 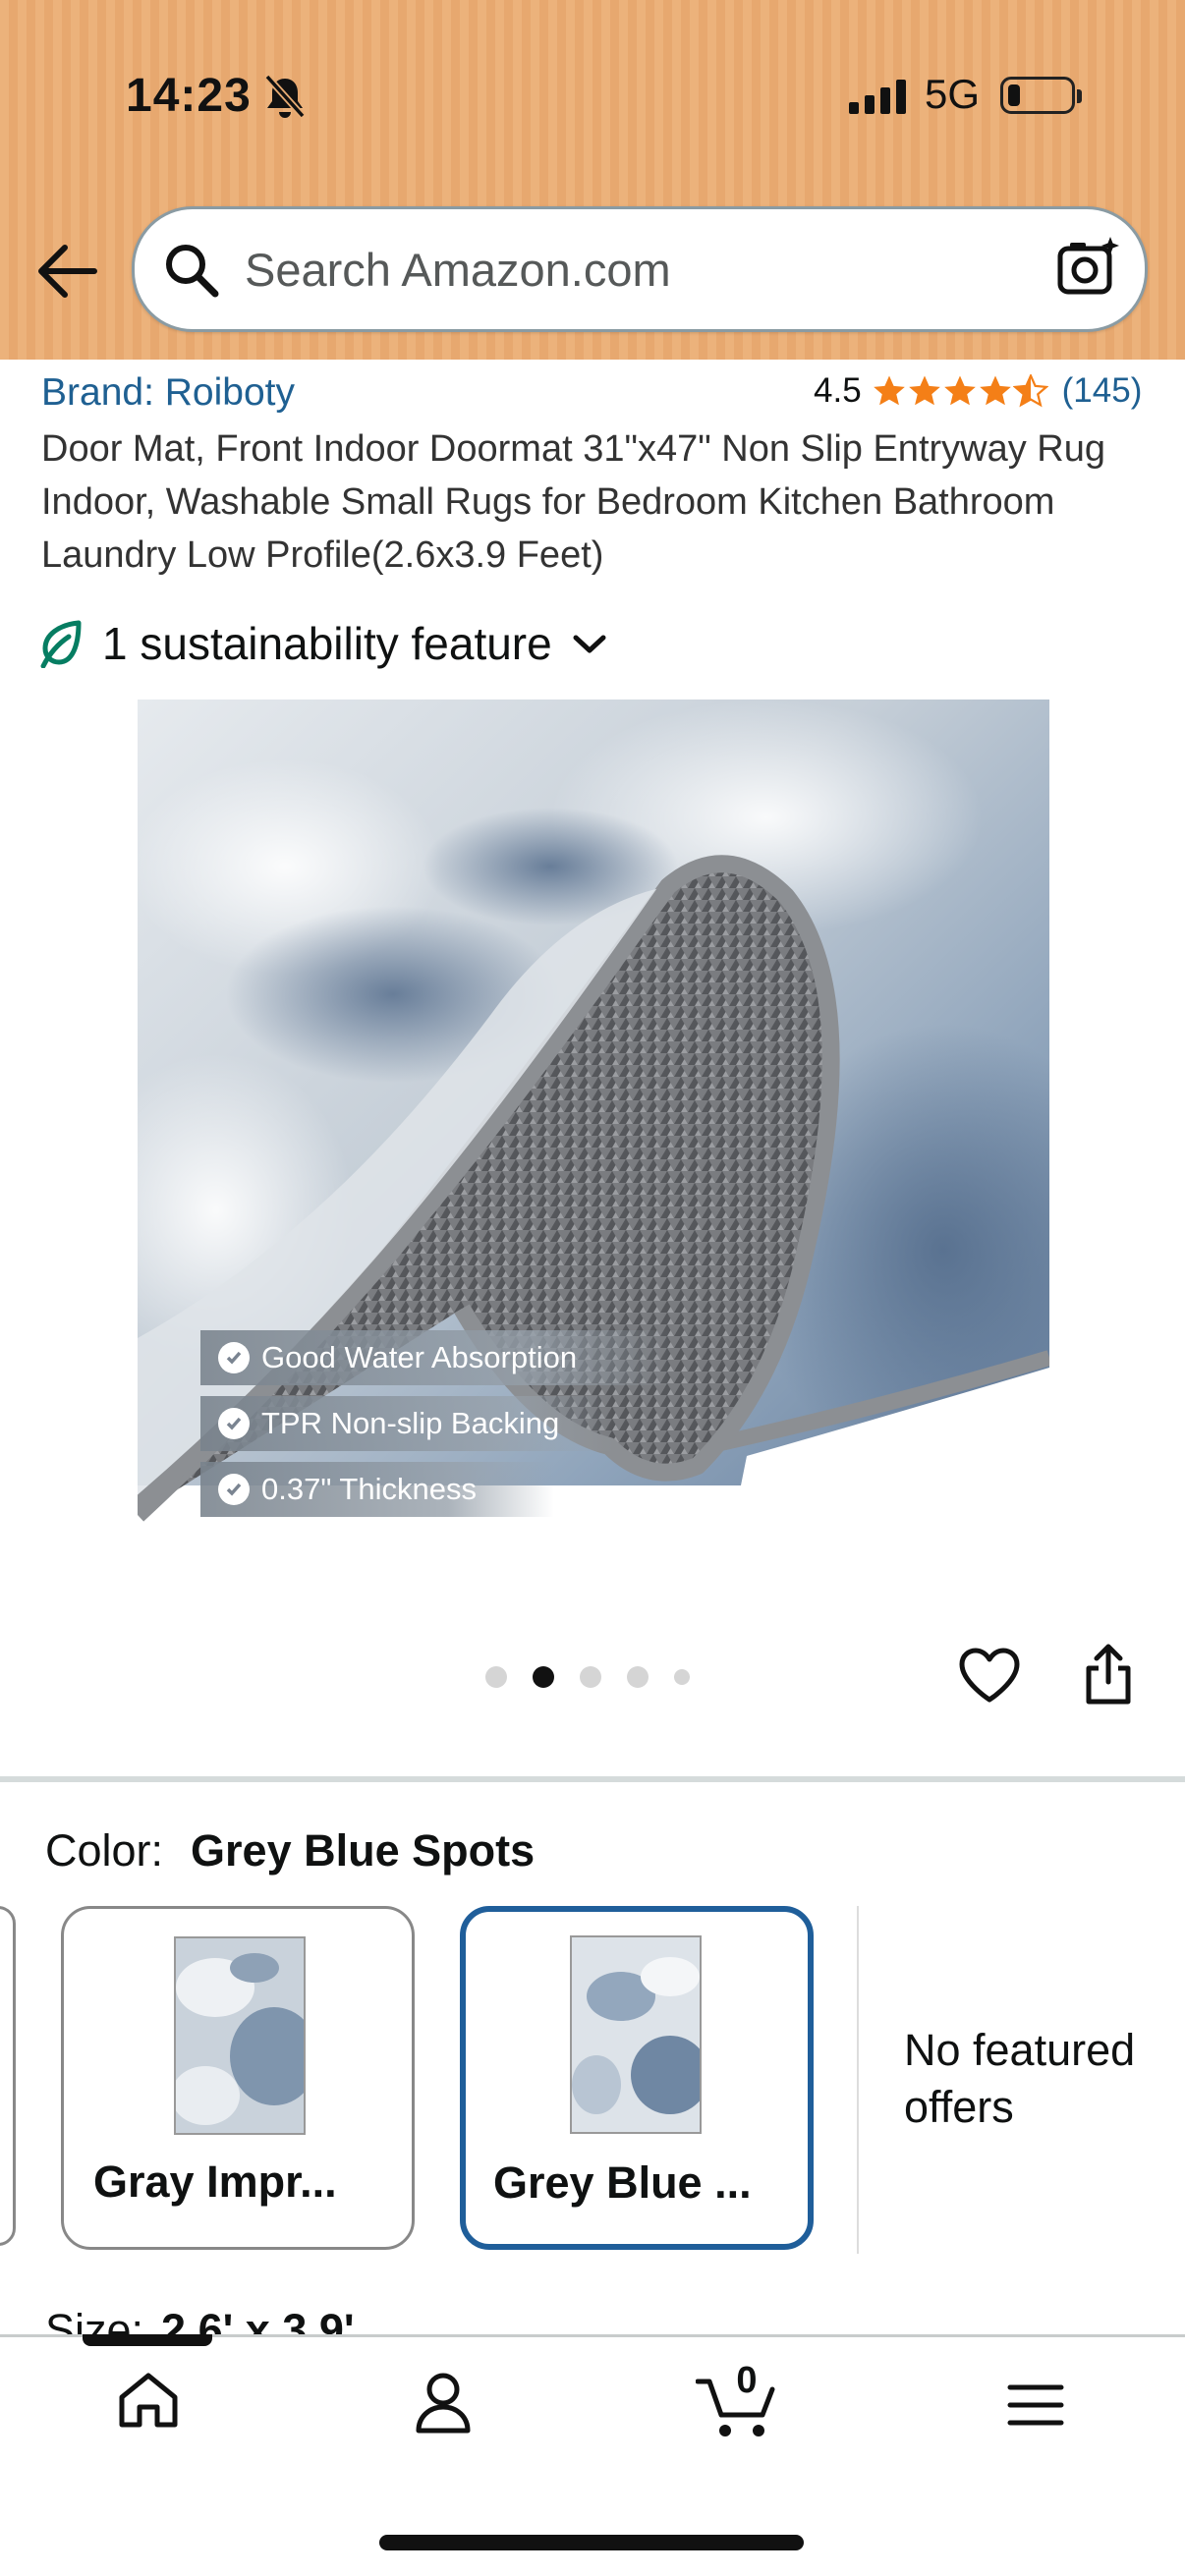 I want to click on image-pagination, so click(x=588, y=1677).